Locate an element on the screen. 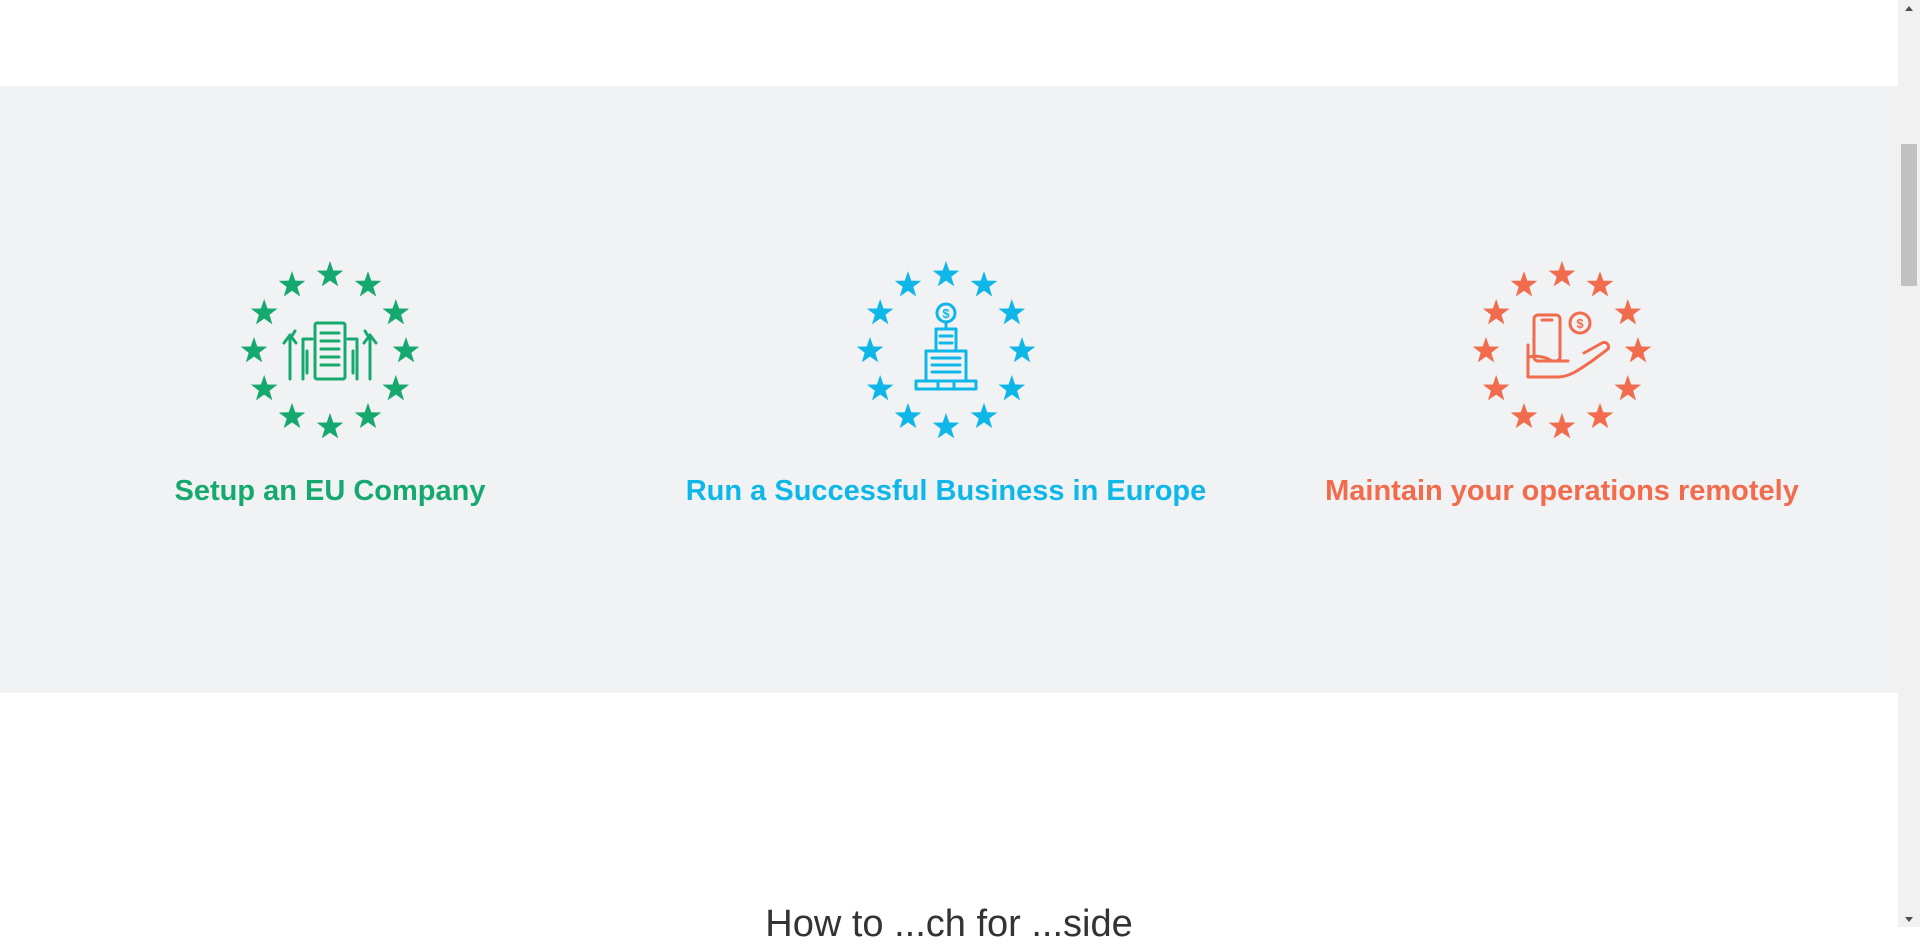  scrollbar-thumb is located at coordinates (1909, 215).